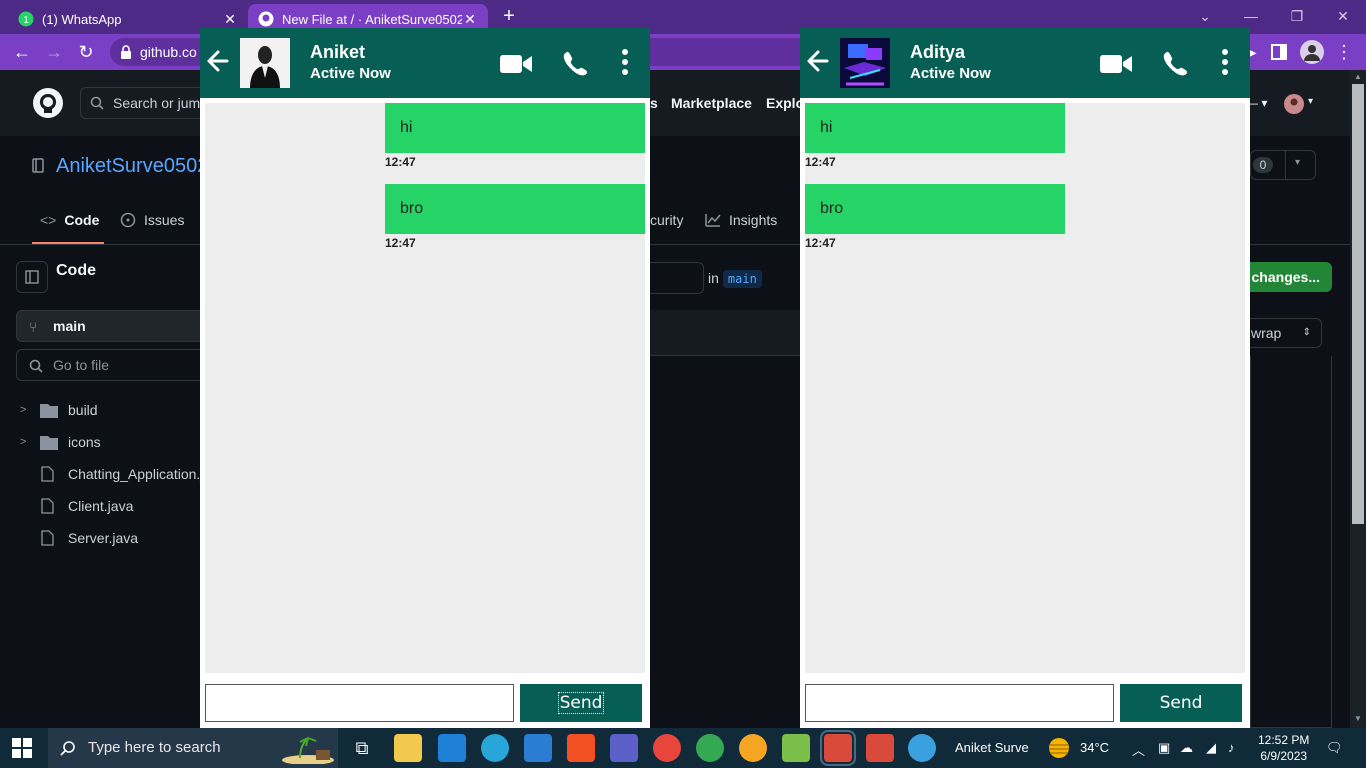 The width and height of the screenshot is (1366, 768). I want to click on tab-issues-label: Issues, so click(164, 220).